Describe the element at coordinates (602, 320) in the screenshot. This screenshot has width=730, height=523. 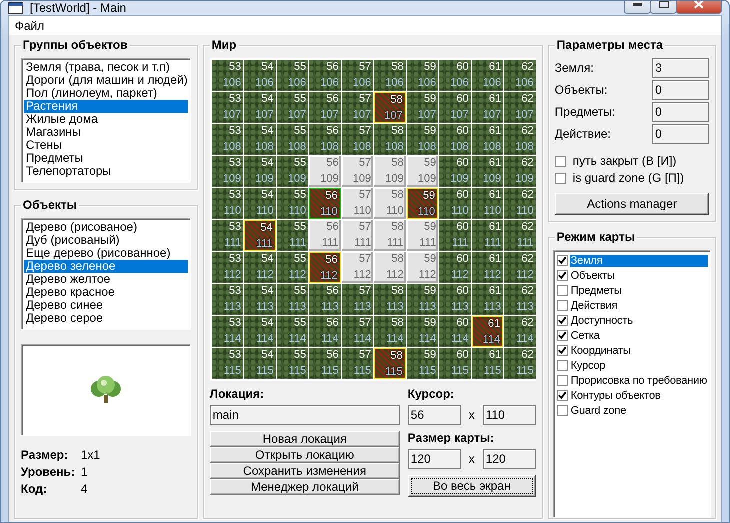
I see `list-item: Доступность` at that location.